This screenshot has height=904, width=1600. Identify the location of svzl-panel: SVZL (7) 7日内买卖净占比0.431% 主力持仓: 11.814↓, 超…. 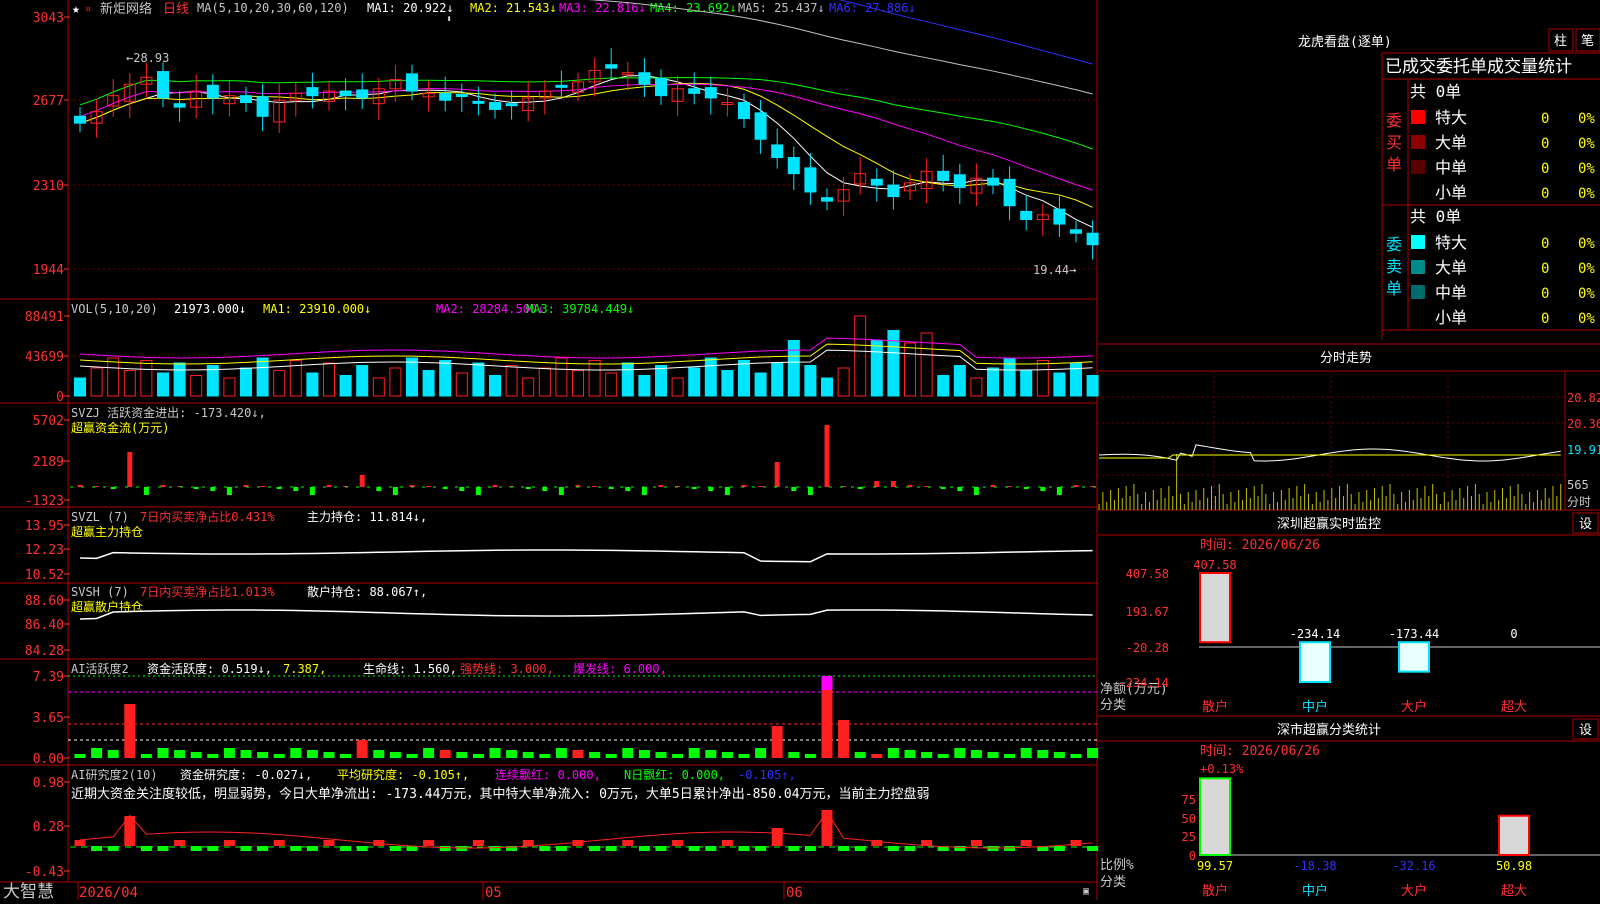
(559, 546).